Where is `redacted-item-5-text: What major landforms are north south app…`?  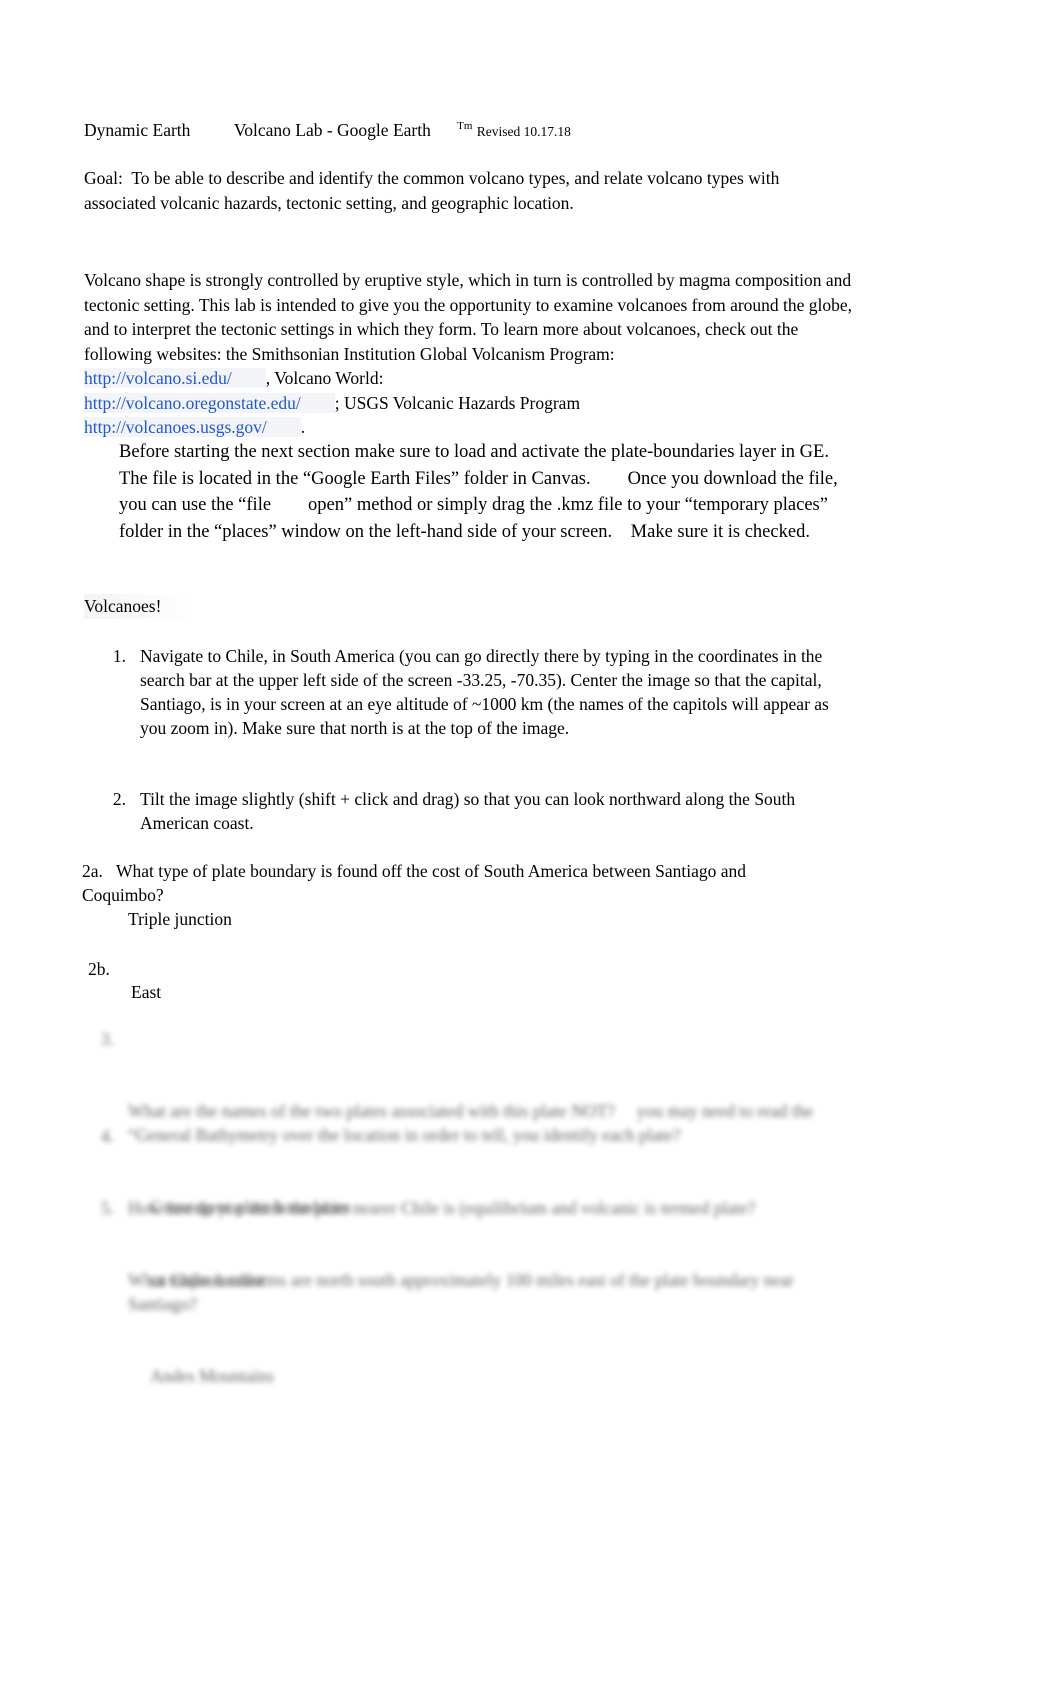 redacted-item-5-text: What major landforms are north south app… is located at coordinates (463, 1292).